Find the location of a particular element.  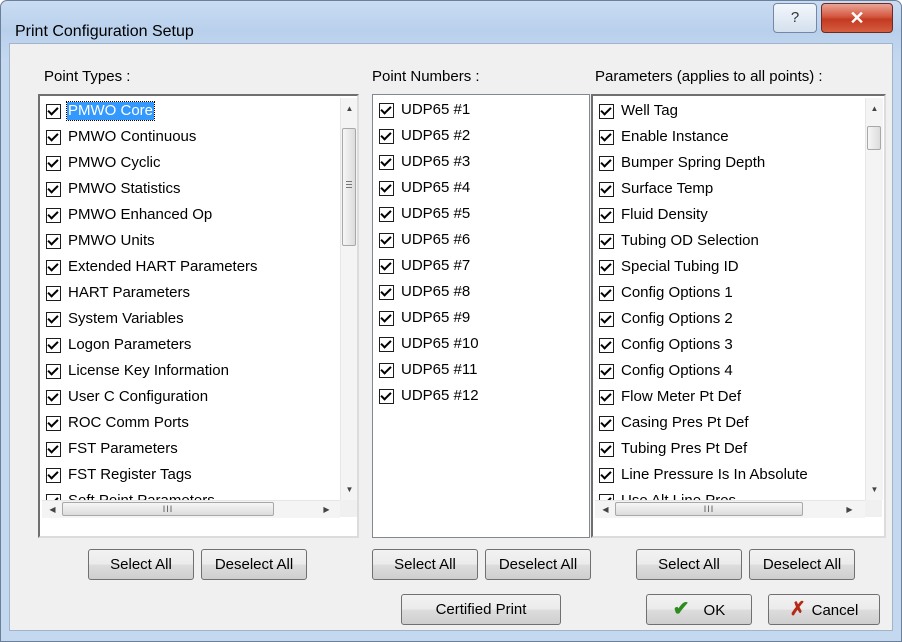

parameter-item: Config Options 1 is located at coordinates (702, 293).